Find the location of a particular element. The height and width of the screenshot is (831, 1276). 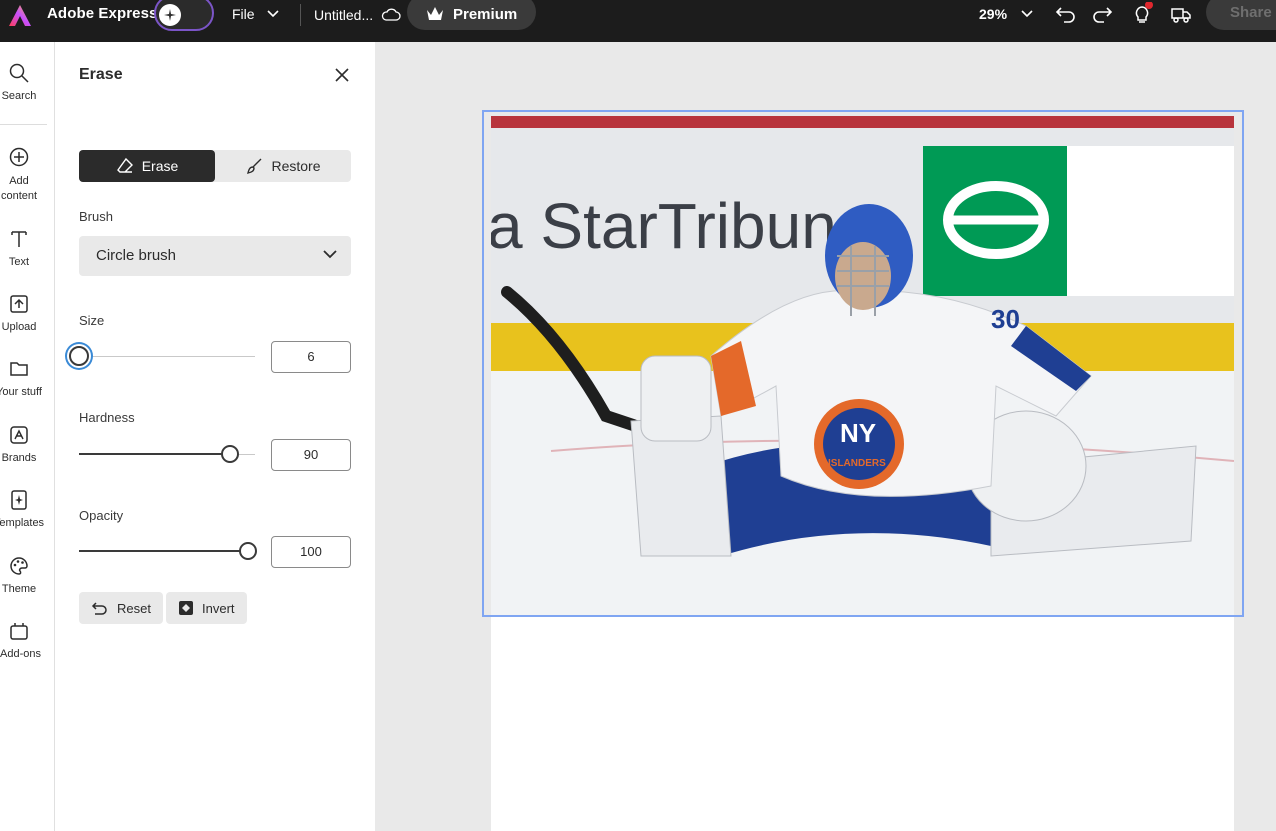

search-icon is located at coordinates (19, 73).